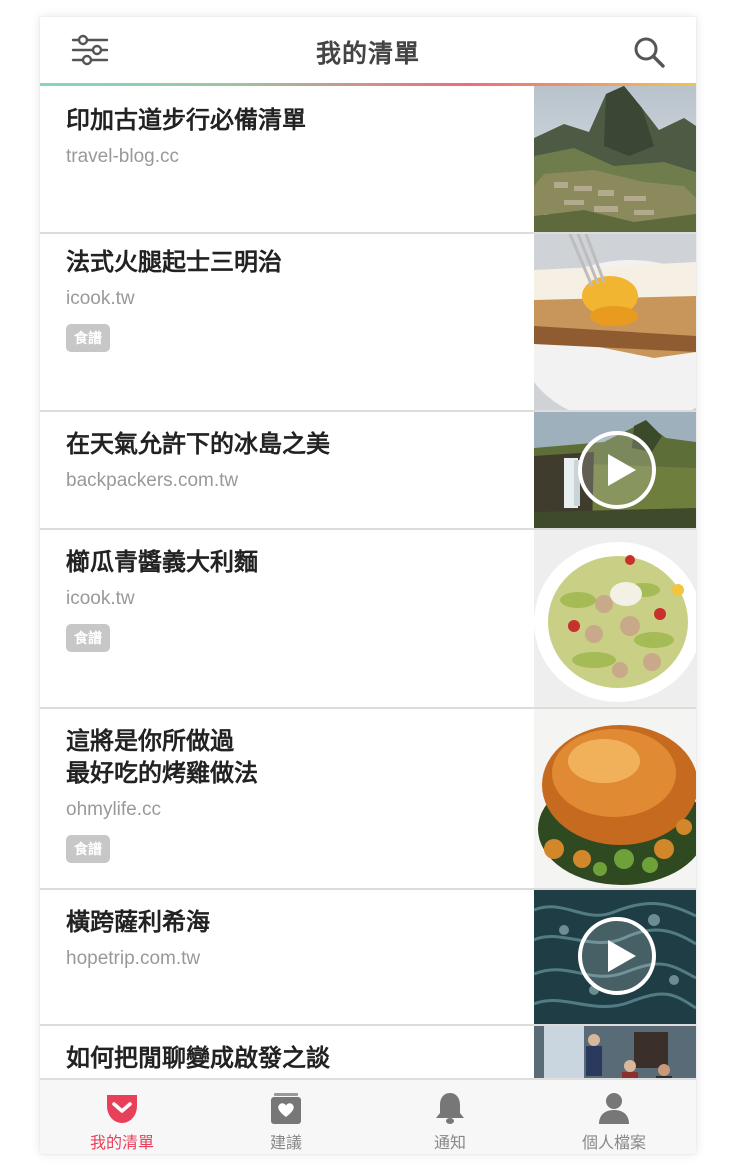 The height and width of the screenshot is (1173, 736). I want to click on list-item: 橫跨薩利希海 hopetrip.com.tw, so click(368, 958).